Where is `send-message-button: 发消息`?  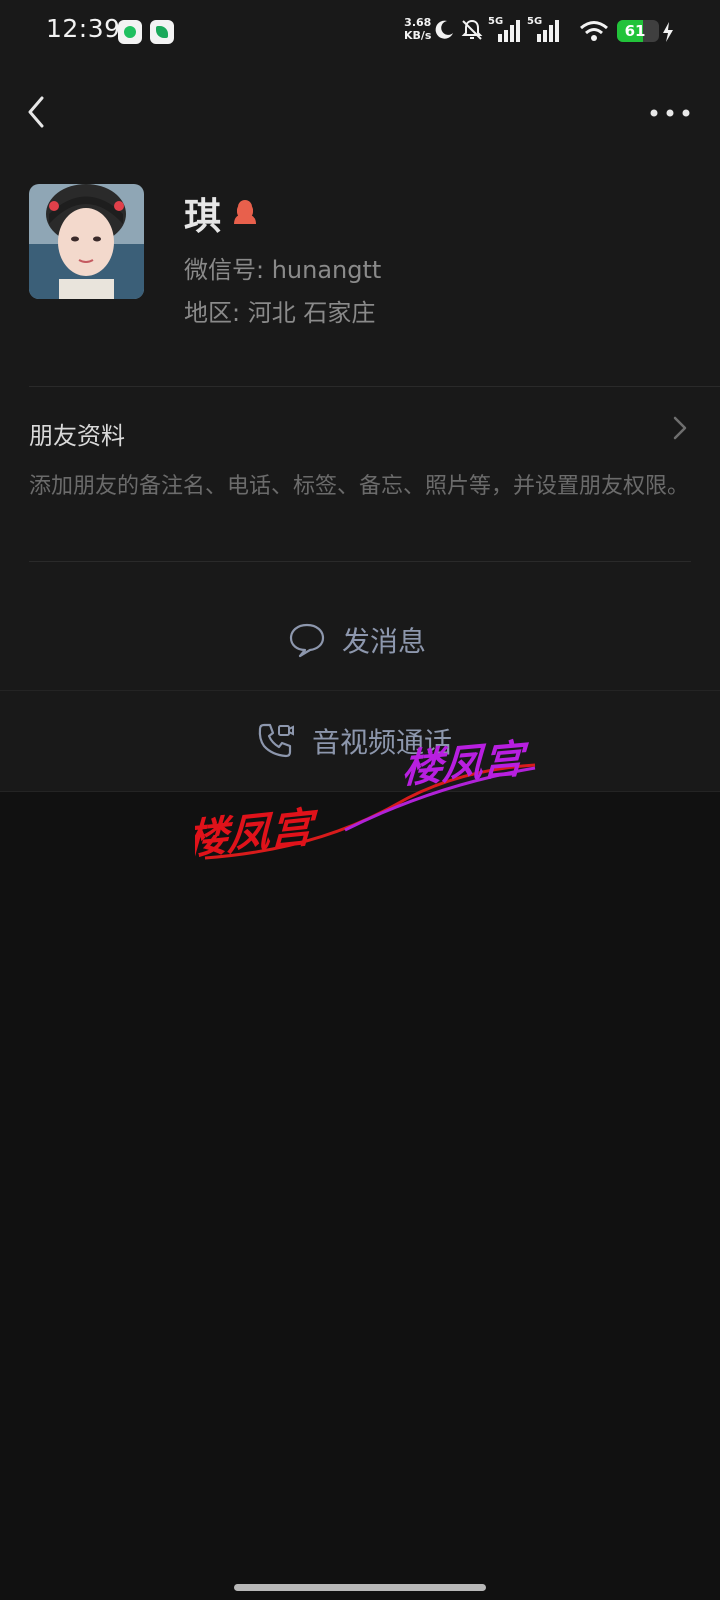
send-message-button: 发消息 is located at coordinates (360, 640).